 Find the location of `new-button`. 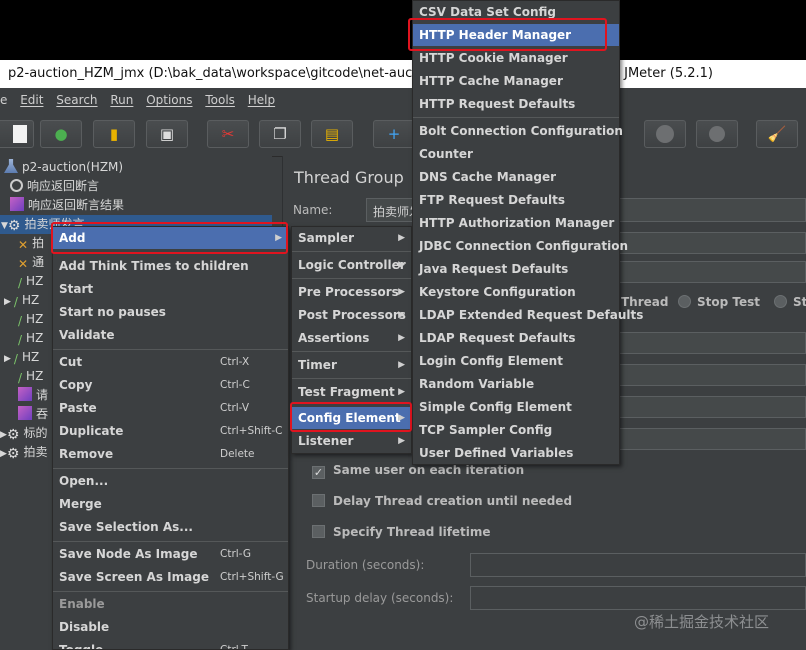

new-button is located at coordinates (17, 134).